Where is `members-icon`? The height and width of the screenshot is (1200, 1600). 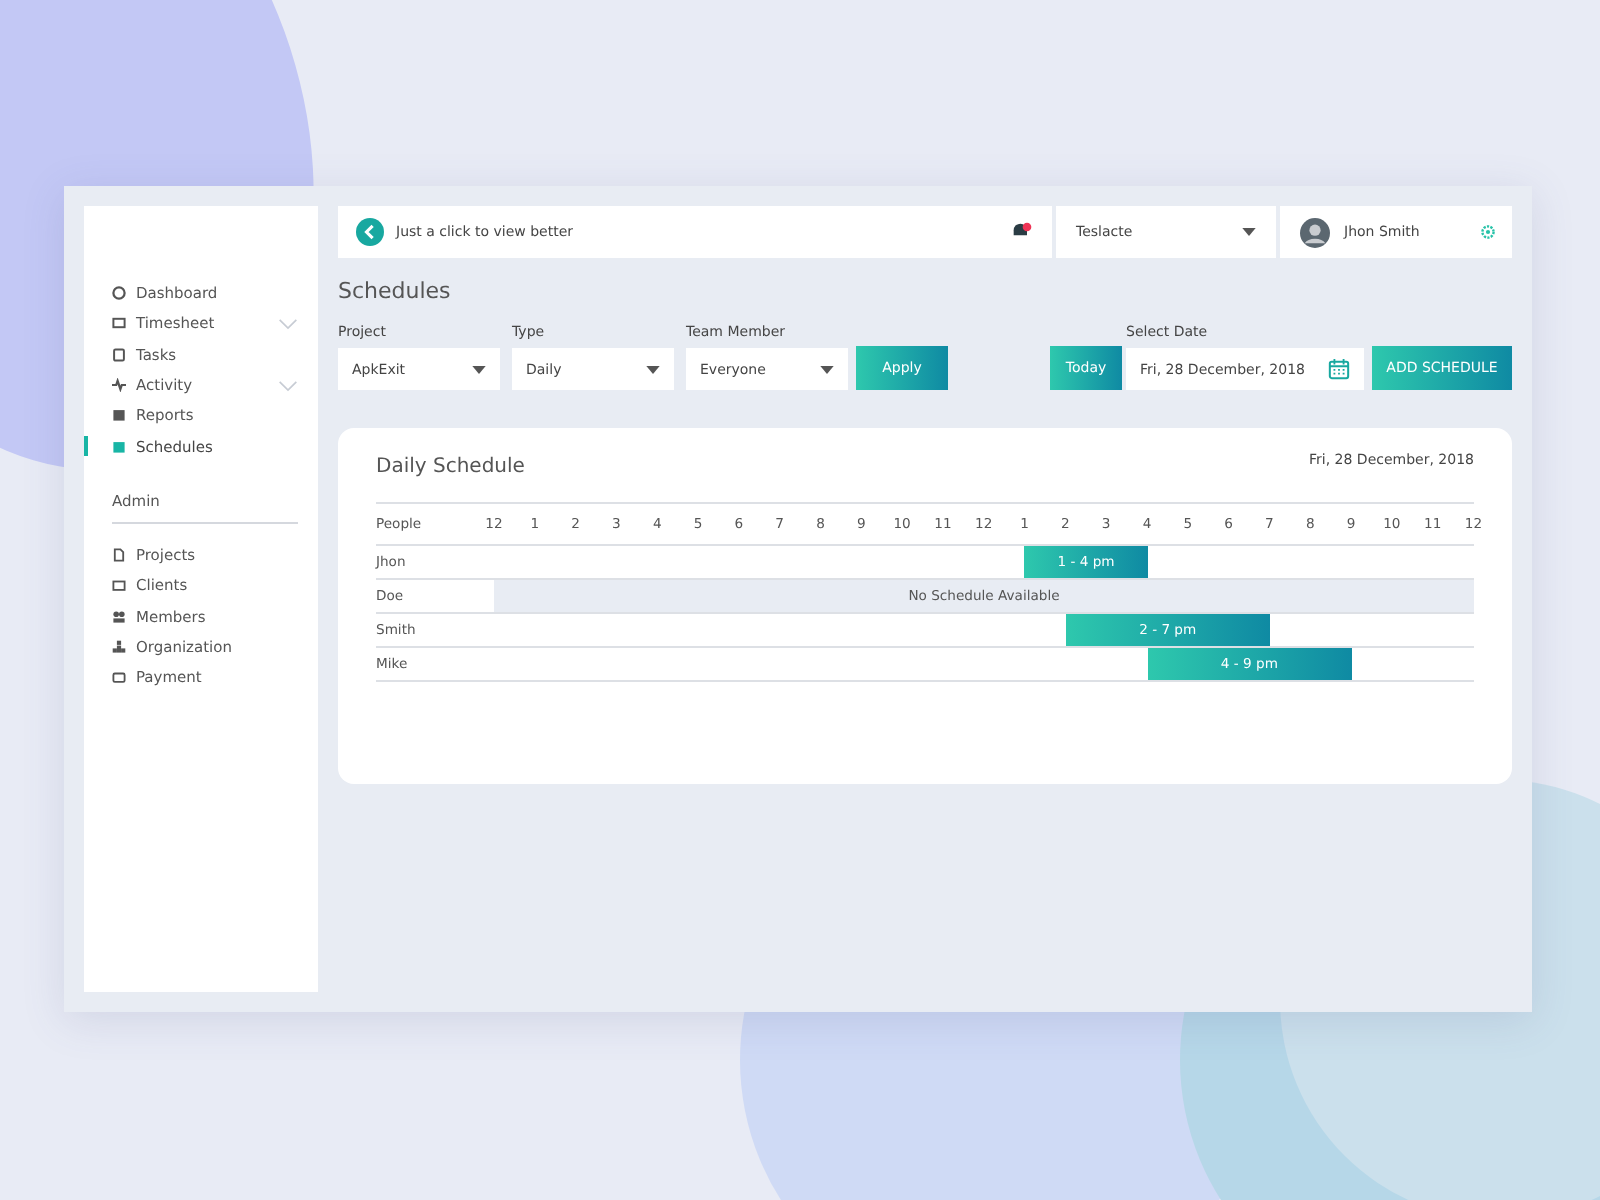 members-icon is located at coordinates (119, 616).